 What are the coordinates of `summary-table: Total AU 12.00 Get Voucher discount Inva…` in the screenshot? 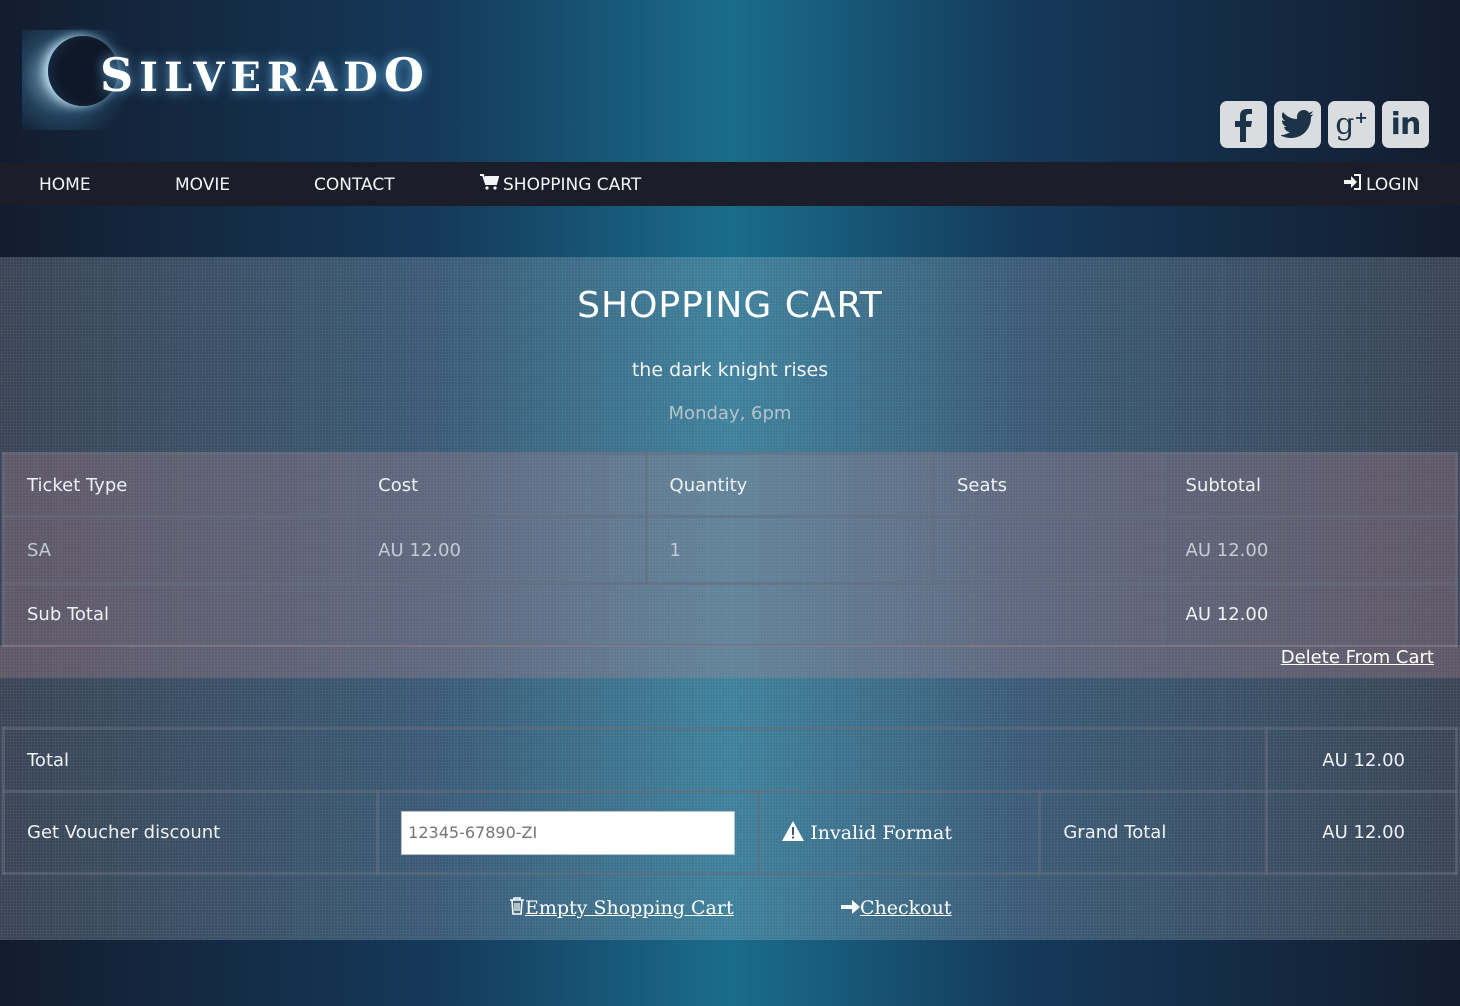 It's located at (729, 801).